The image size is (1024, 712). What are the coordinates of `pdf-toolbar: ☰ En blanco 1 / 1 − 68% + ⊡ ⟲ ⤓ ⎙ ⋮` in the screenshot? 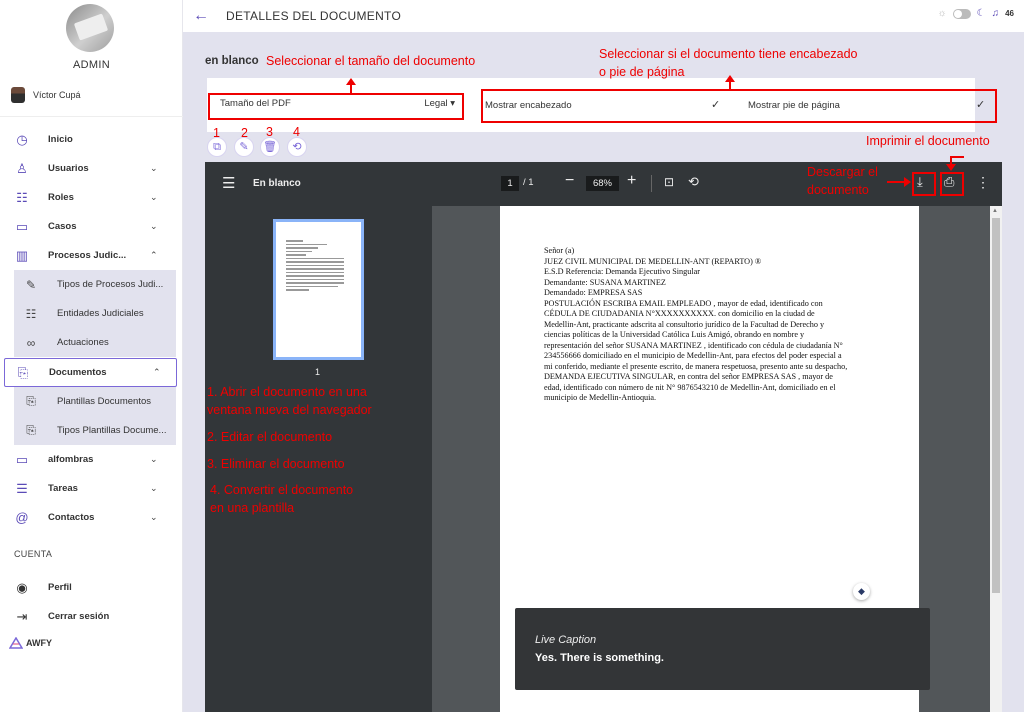 It's located at (603, 184).